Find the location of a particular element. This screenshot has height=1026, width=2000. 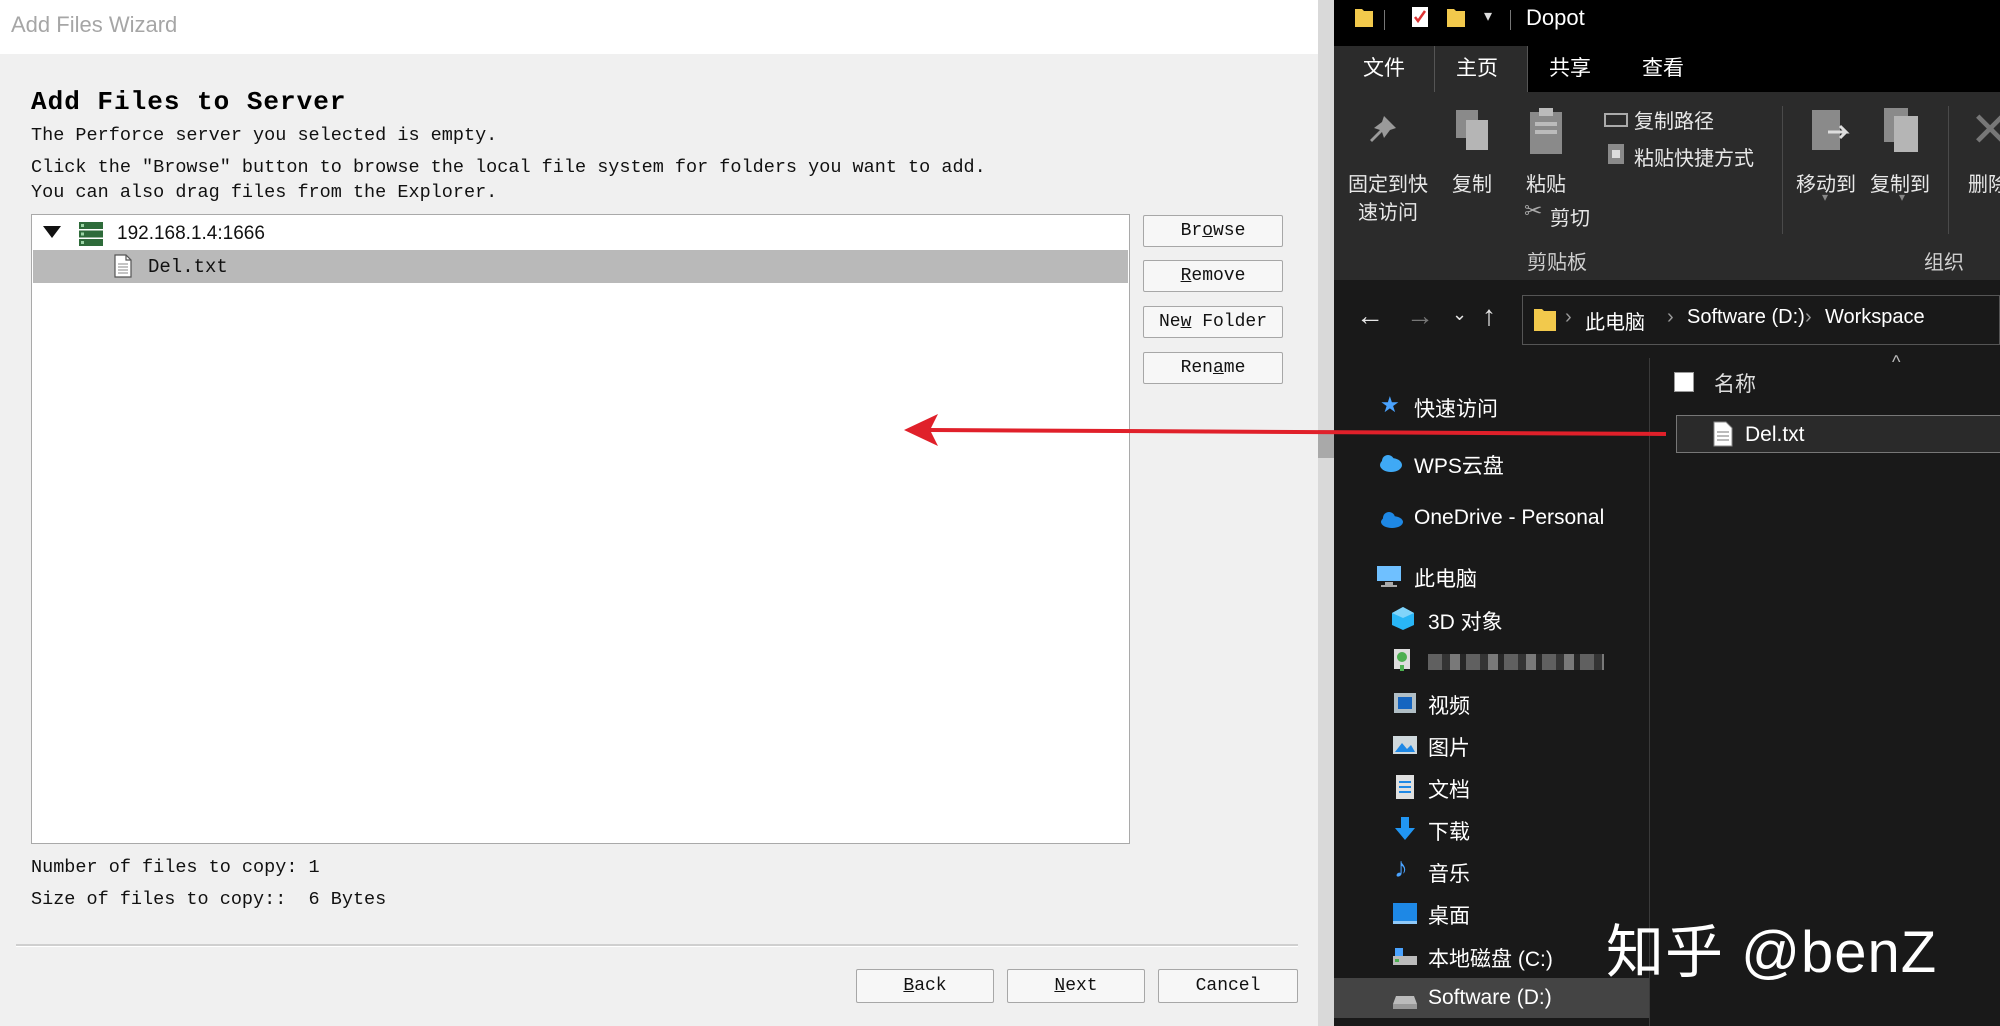

copy-label: 复制 is located at coordinates (1472, 182).